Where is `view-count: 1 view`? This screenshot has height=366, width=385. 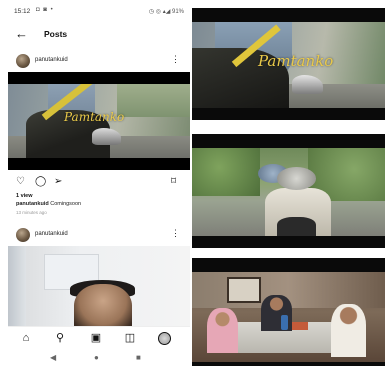 view-count: 1 view is located at coordinates (24, 196).